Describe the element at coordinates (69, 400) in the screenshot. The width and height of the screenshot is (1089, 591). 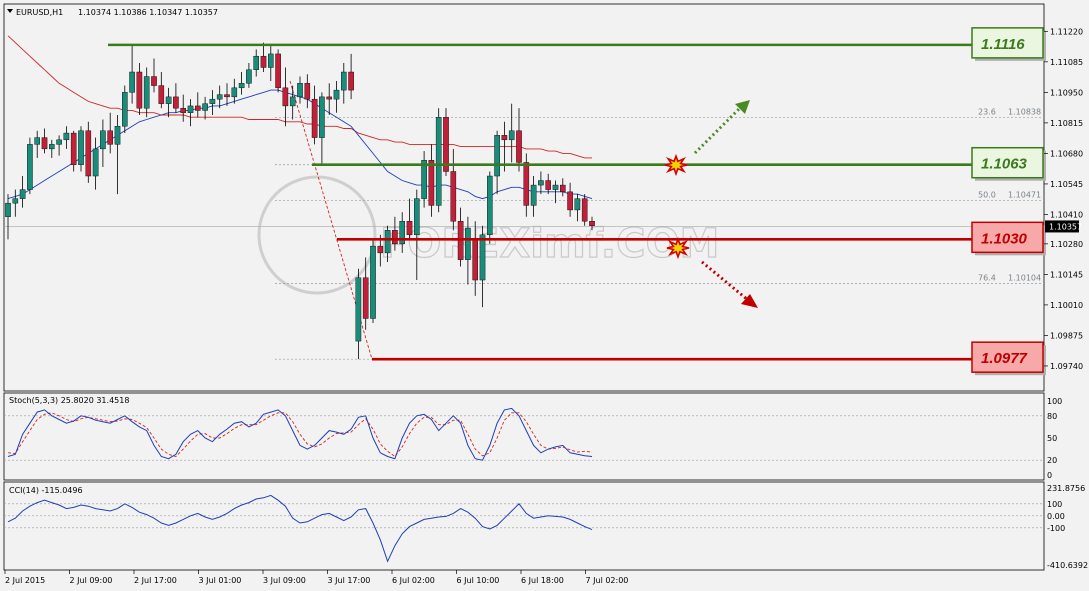
I see `stoch-title: Stoch(5,3,3) 25.8020 31.4518` at that location.